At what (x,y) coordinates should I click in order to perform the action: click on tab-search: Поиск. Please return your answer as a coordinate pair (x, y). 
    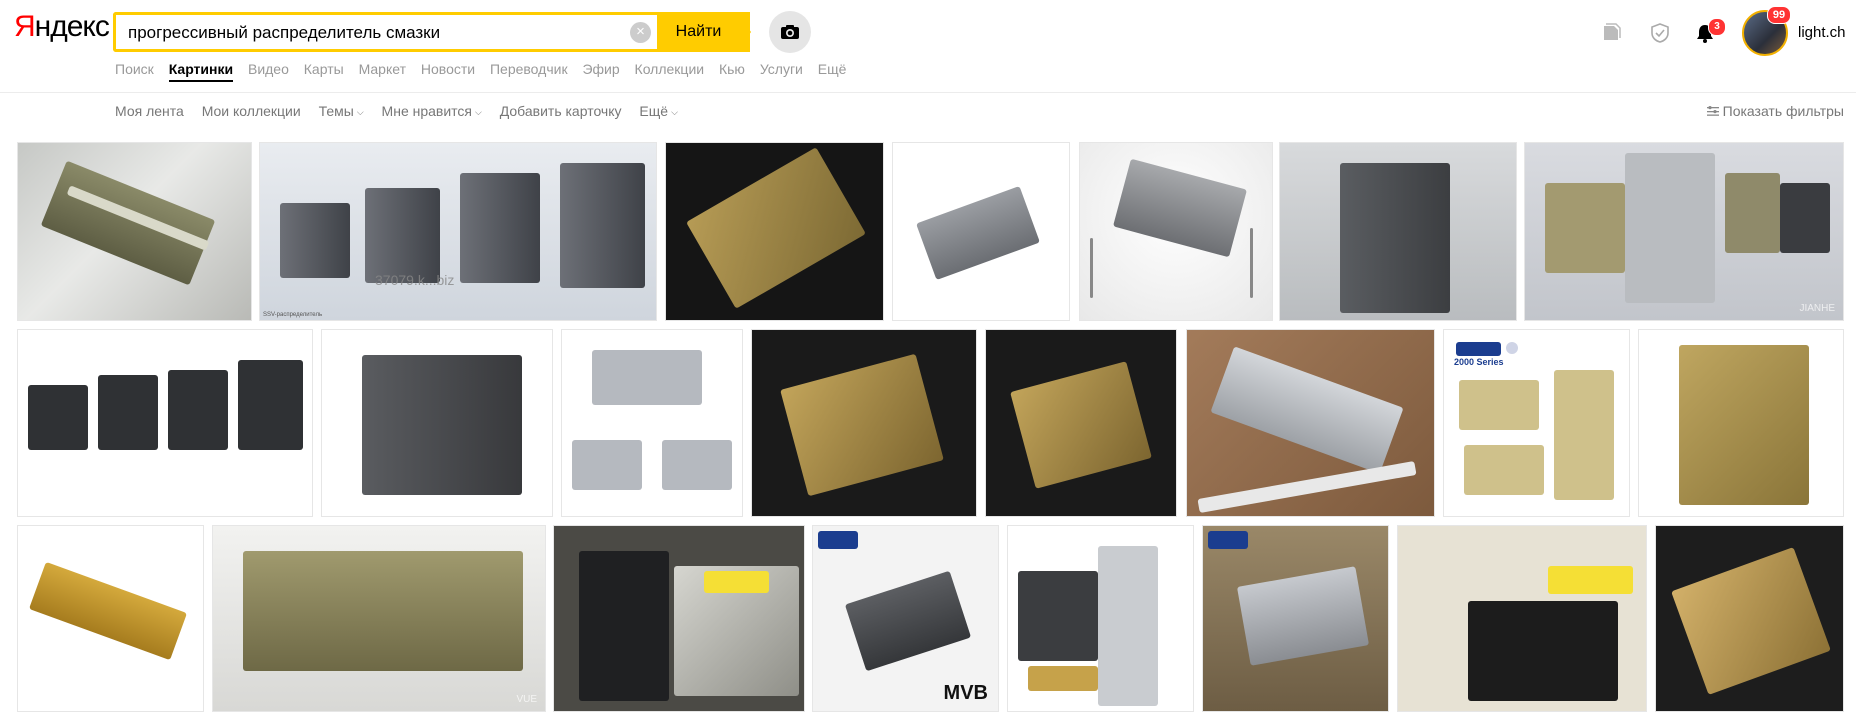
    Looking at the image, I should click on (134, 69).